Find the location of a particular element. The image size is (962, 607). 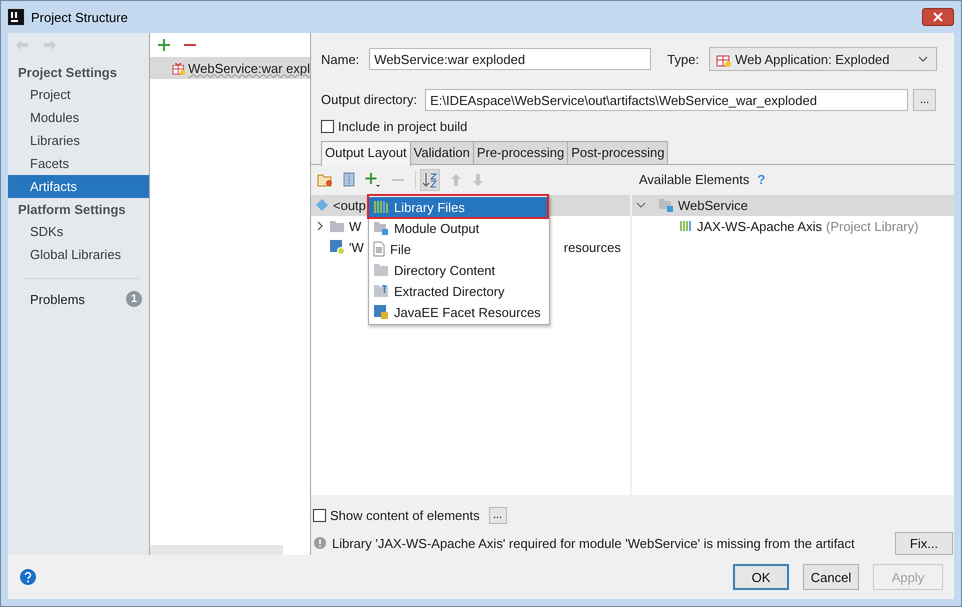

field-label: Name: is located at coordinates (340, 59).